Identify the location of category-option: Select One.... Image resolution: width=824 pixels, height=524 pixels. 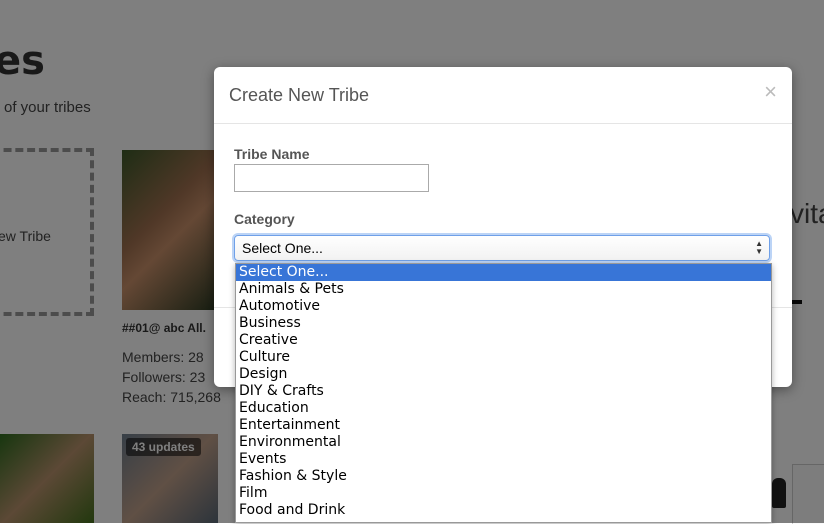
(503, 272).